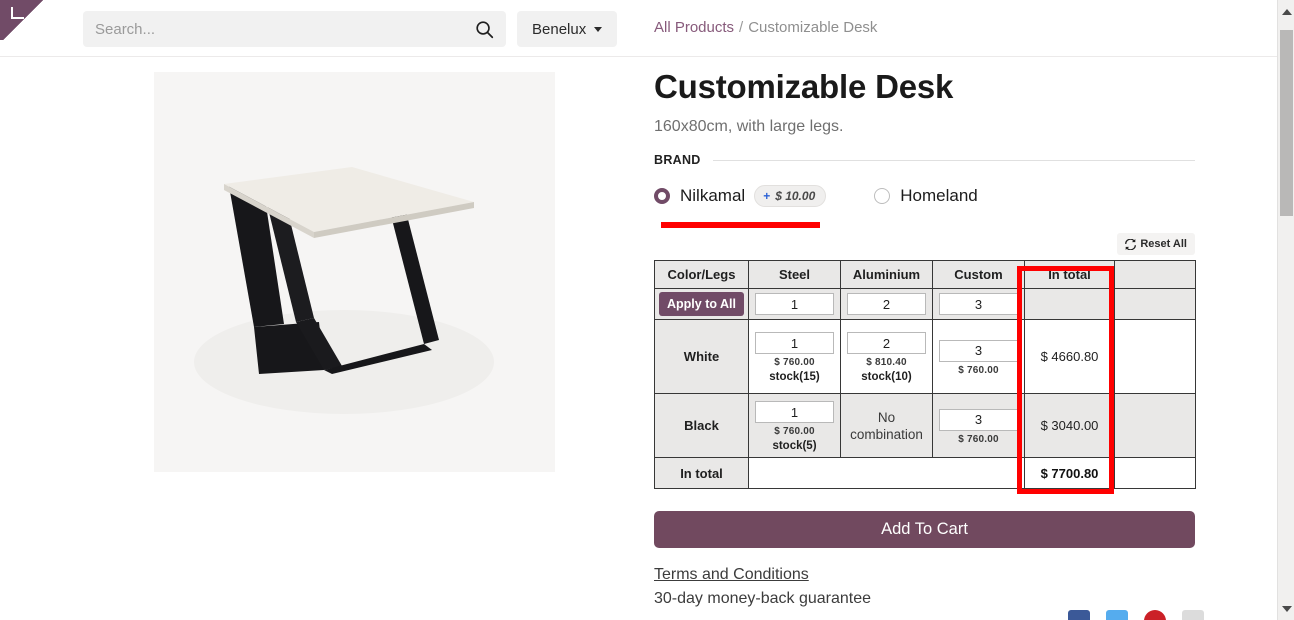  I want to click on apply-to-all-cell: Apply to All, so click(701, 304).